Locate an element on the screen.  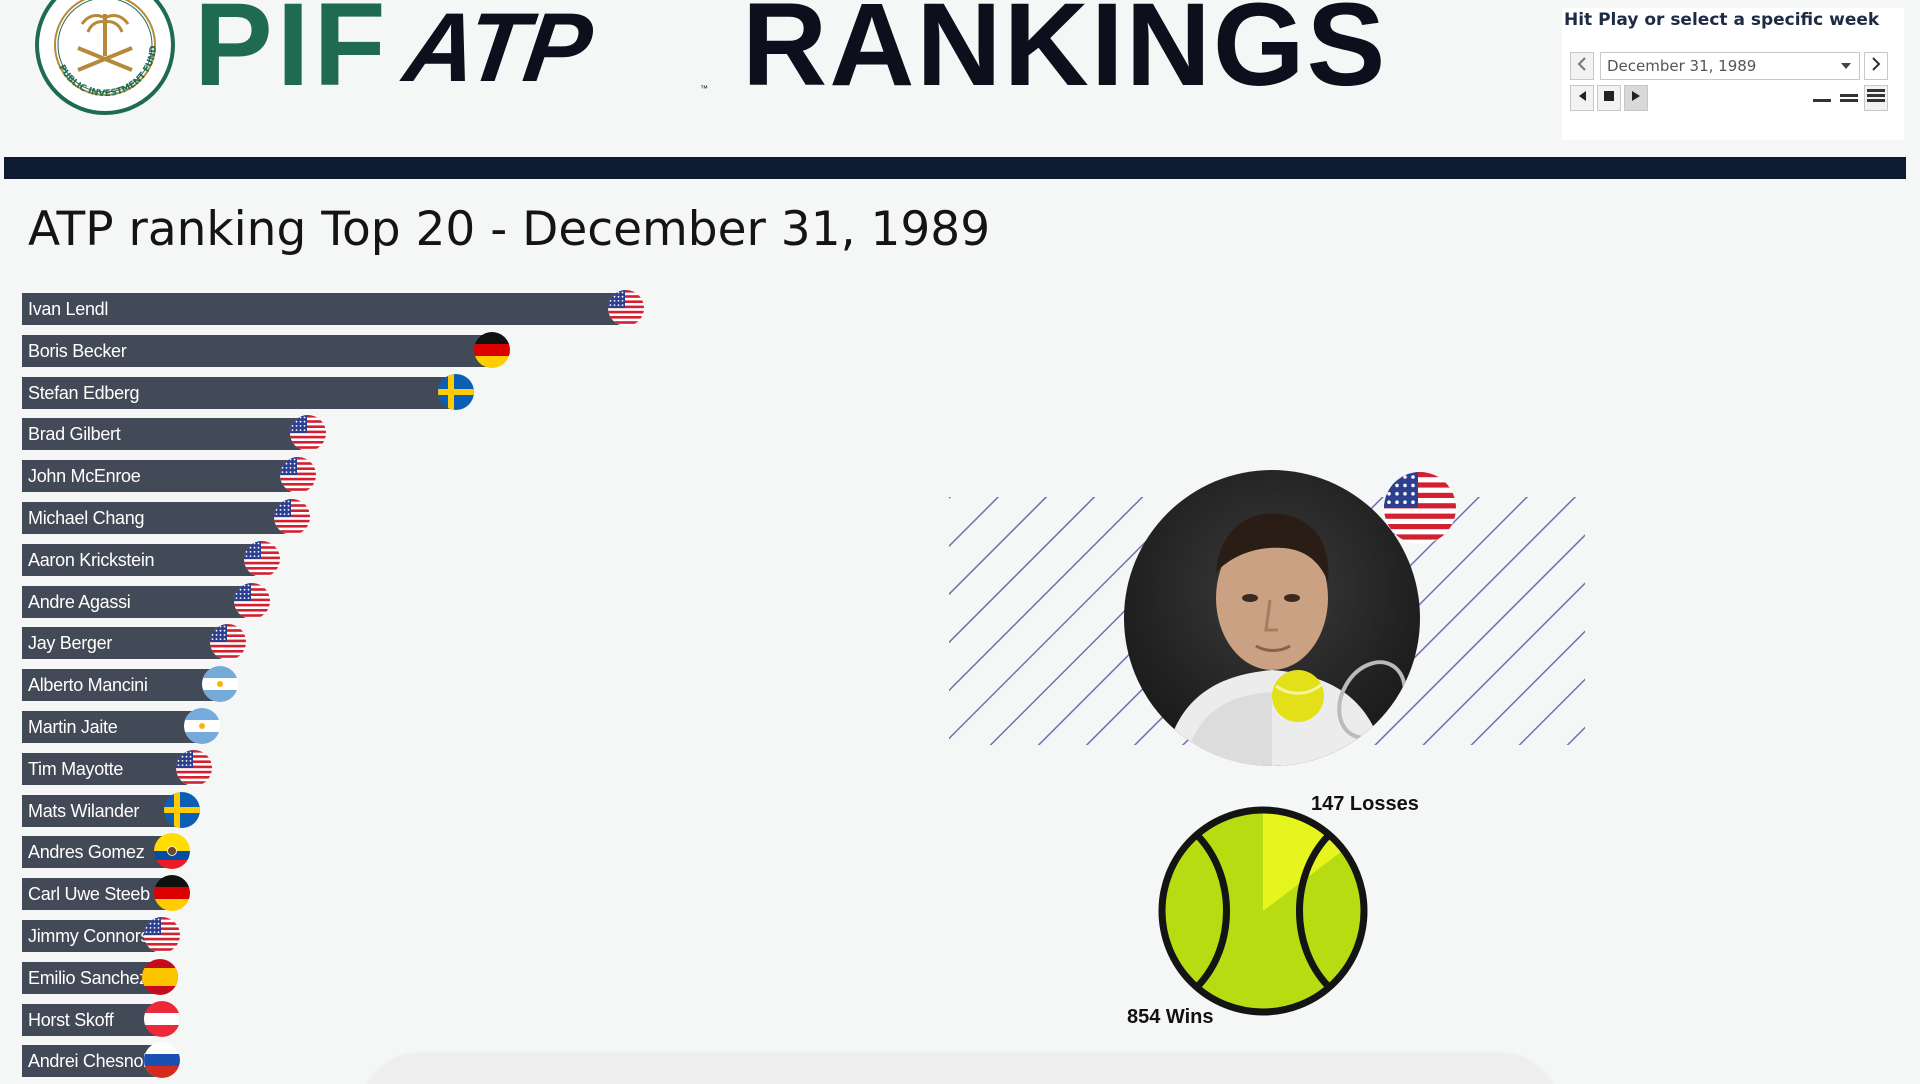
player-name: Andres Gomez is located at coordinates (86, 852).